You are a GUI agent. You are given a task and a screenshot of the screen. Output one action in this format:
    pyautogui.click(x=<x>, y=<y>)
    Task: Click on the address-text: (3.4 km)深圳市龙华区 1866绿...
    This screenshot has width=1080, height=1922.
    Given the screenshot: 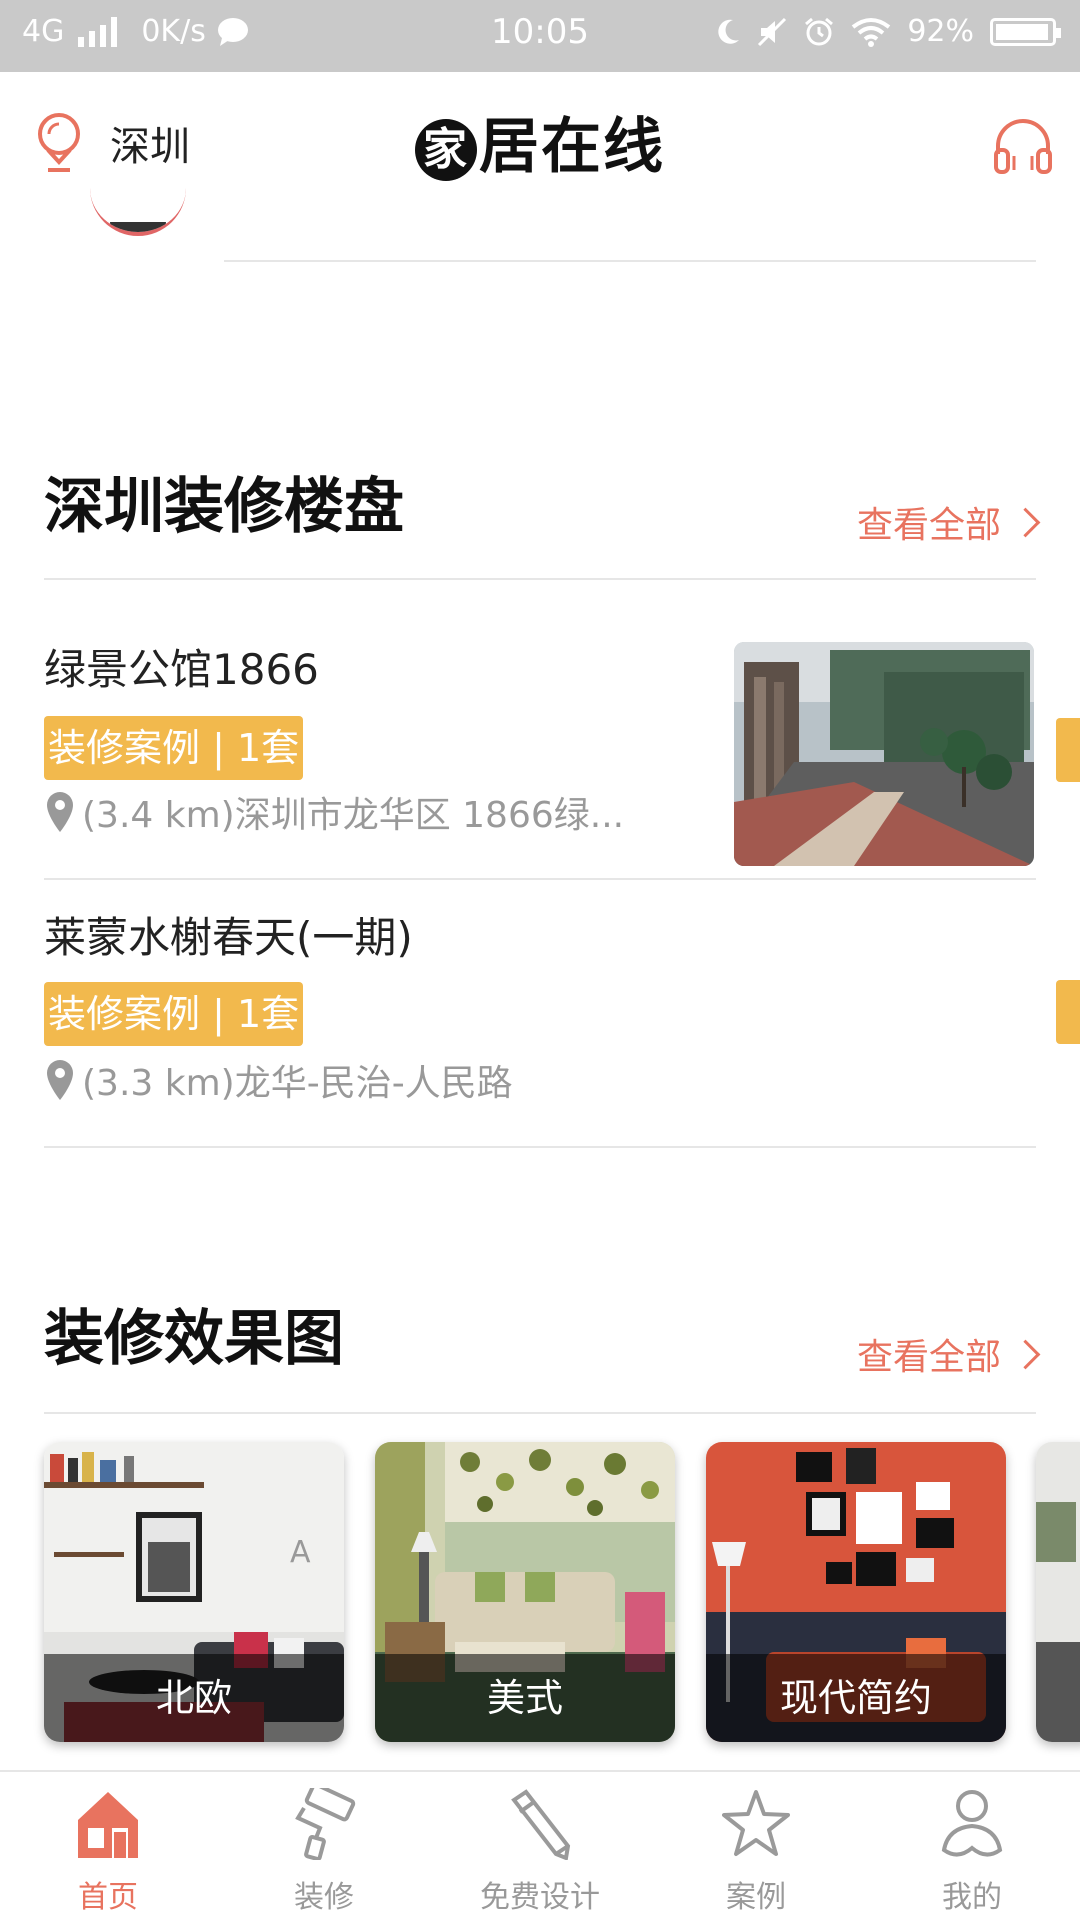 What is the action you would take?
    pyautogui.click(x=353, y=815)
    